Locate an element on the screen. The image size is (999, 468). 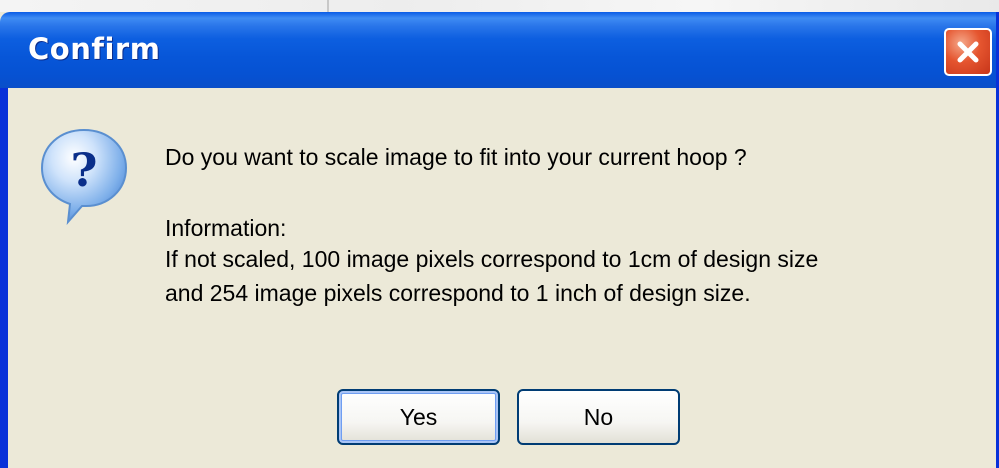
close-button is located at coordinates (968, 52).